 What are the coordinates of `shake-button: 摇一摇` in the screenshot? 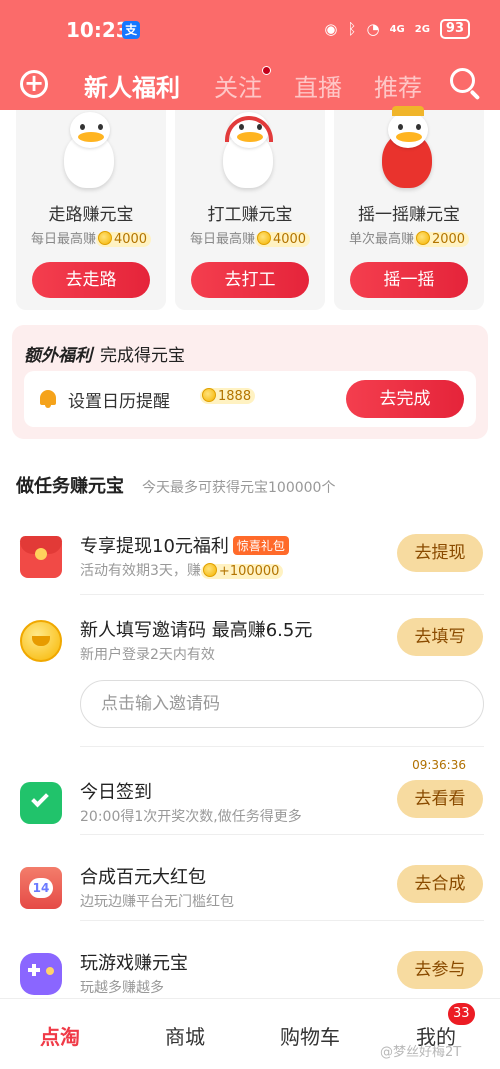 It's located at (409, 280).